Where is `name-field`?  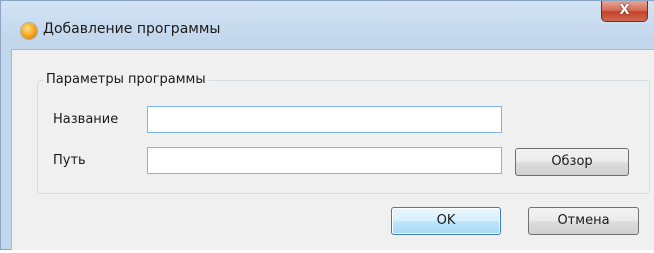 name-field is located at coordinates (324, 119).